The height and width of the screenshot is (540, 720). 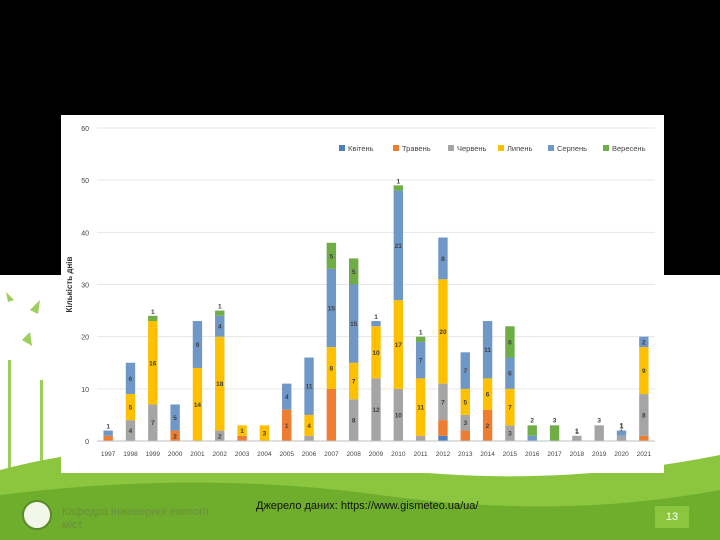 I want to click on data-label: 14, so click(x=198, y=405).